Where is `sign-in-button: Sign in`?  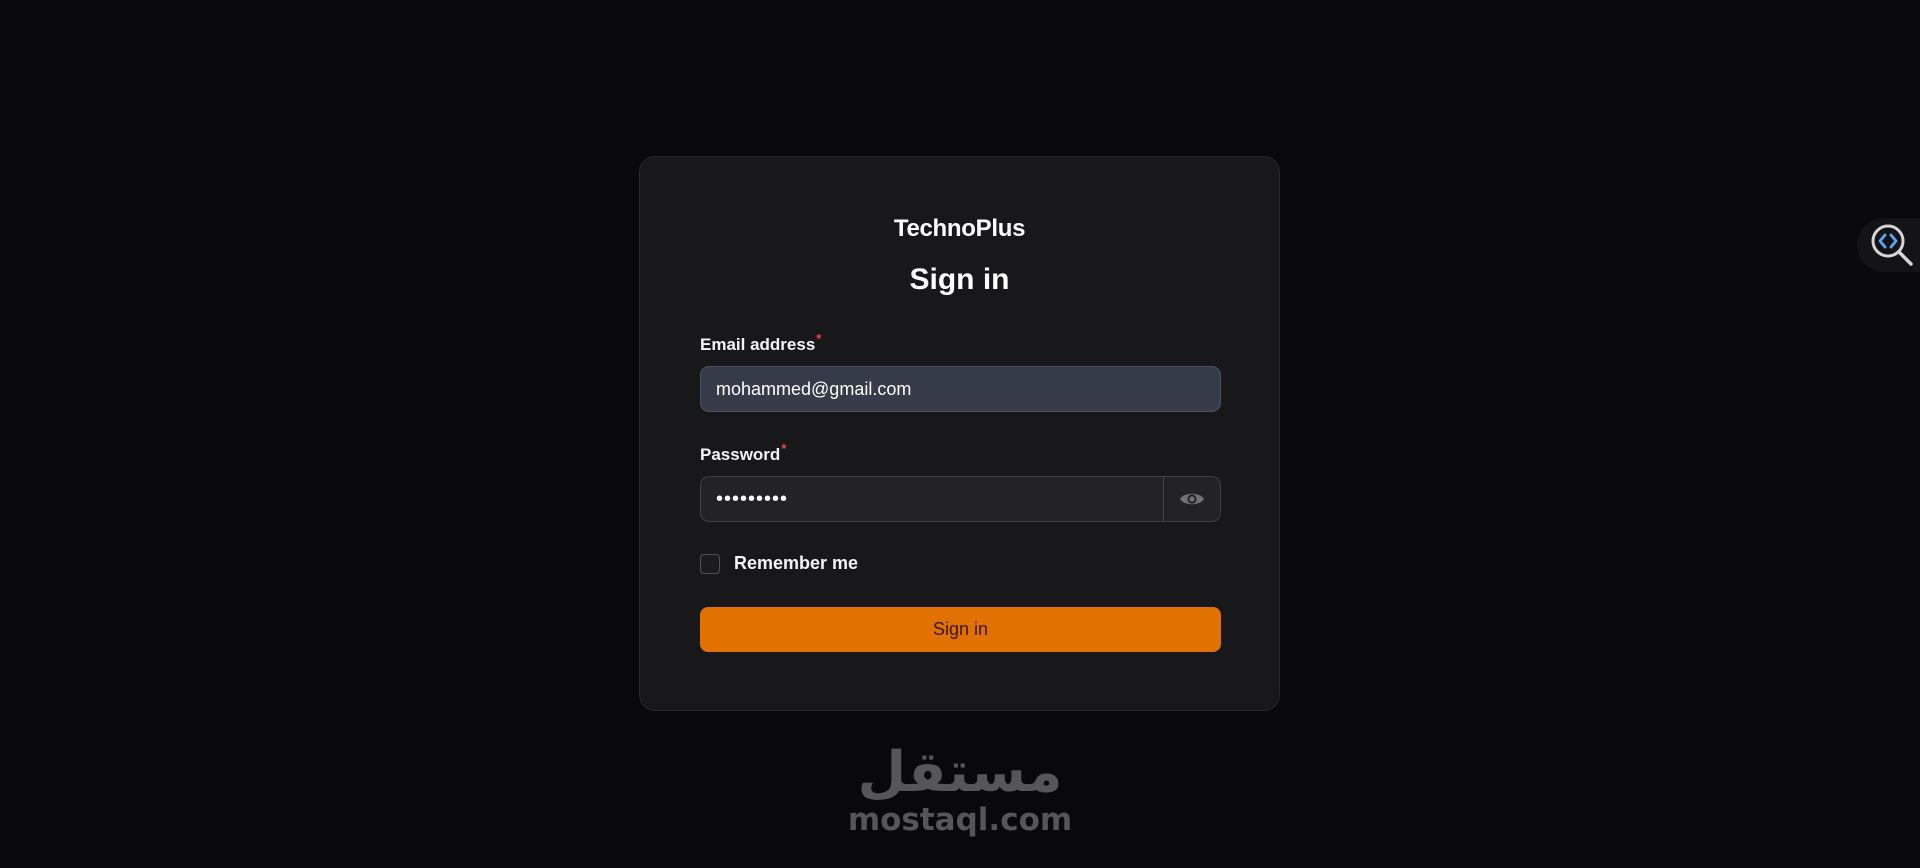 sign-in-button: Sign in is located at coordinates (960, 629).